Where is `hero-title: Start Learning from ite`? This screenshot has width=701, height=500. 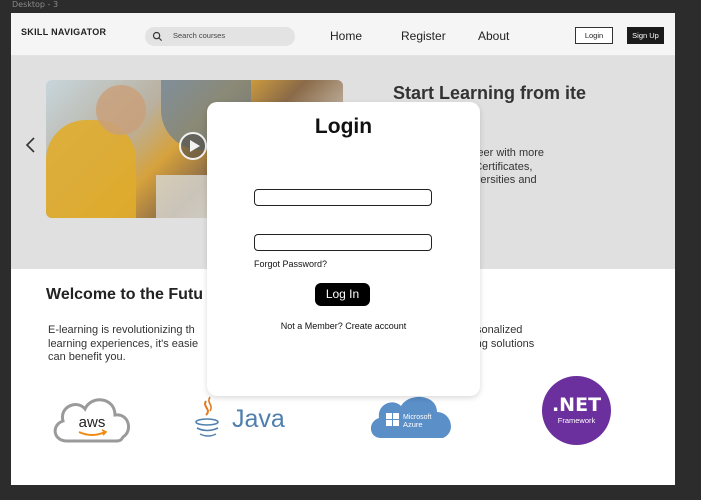
hero-title: Start Learning from ite is located at coordinates (490, 93).